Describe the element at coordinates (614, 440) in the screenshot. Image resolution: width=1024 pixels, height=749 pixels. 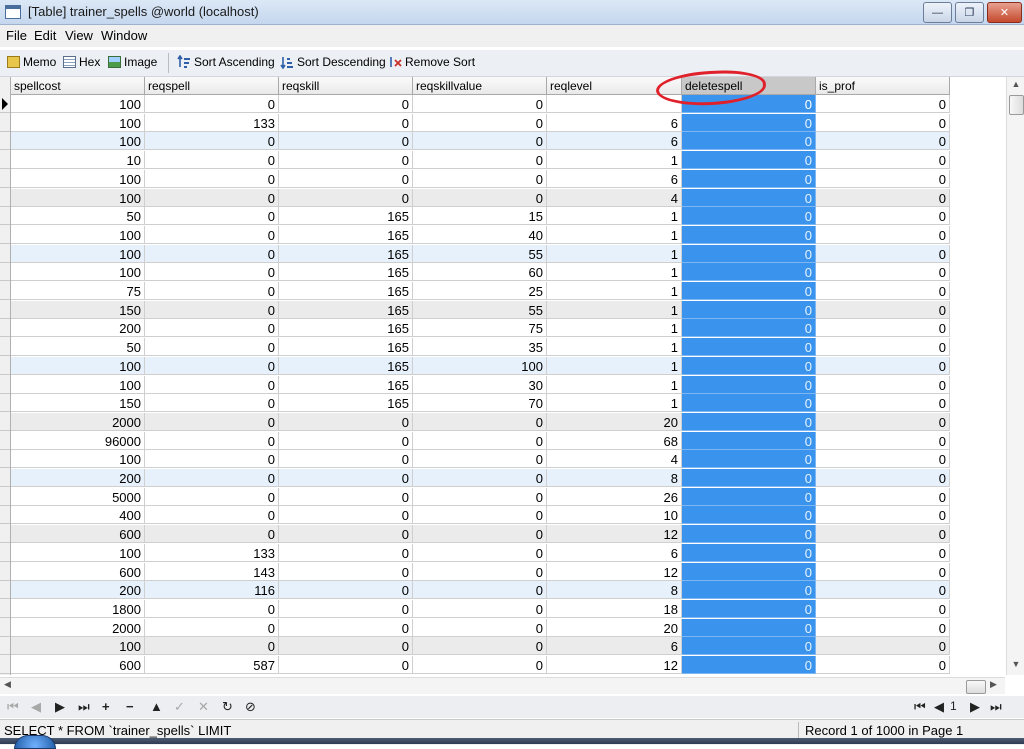
I see `cell-reqlevel: 68` at that location.